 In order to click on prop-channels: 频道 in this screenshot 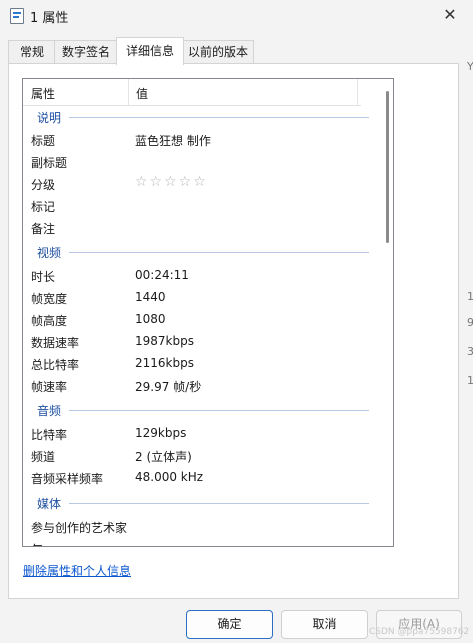, I will do `click(43, 456)`.